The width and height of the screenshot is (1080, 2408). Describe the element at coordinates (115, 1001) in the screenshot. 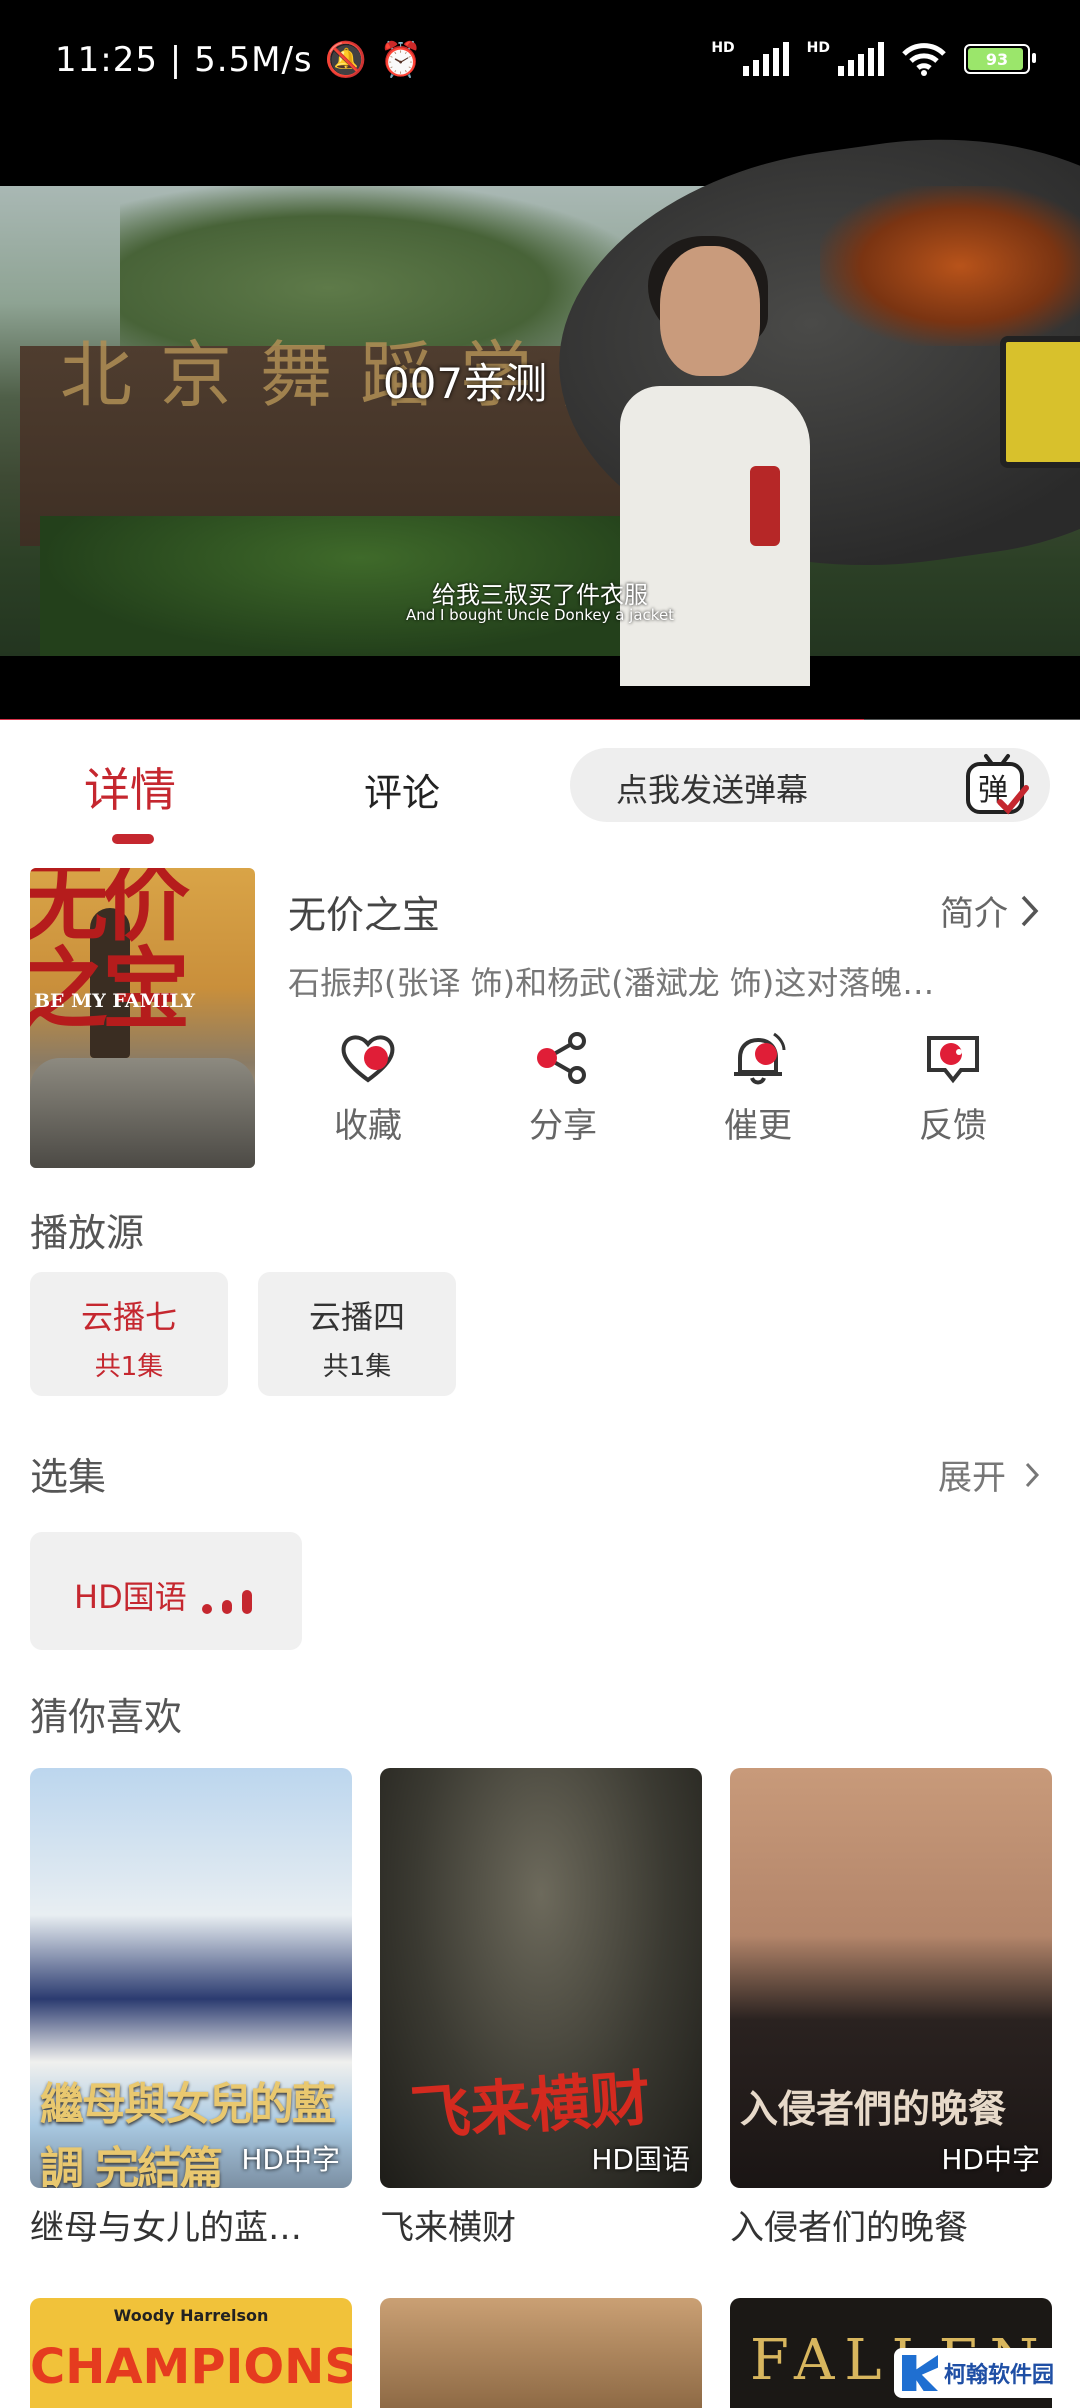

I see `poster-english-title: BE MY FAMILY` at that location.